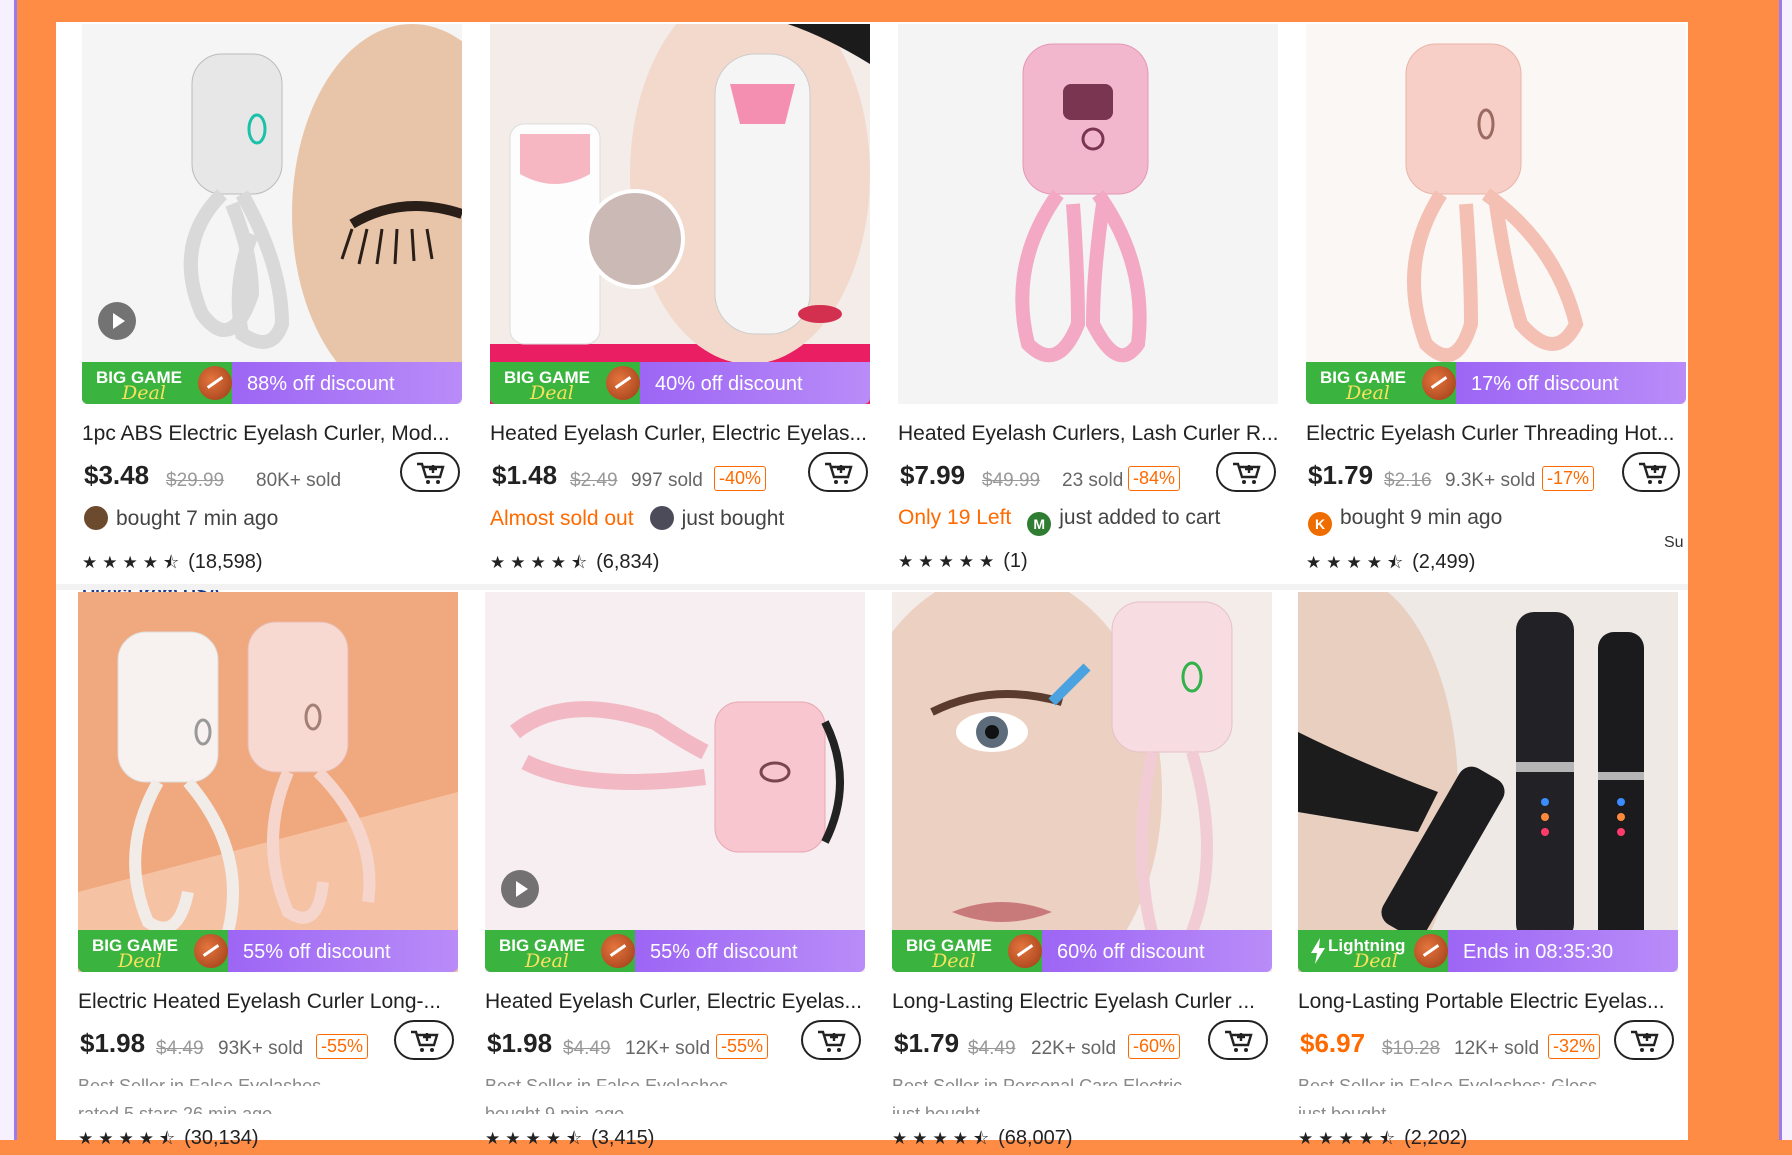 The image size is (1792, 1155). What do you see at coordinates (261, 1048) in the screenshot?
I see `sold-count: 93K+ sold` at bounding box center [261, 1048].